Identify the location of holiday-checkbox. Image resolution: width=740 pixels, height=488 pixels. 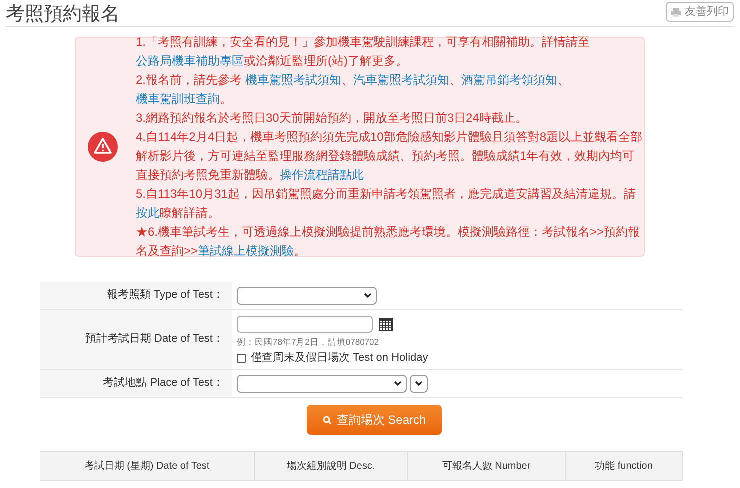
(241, 358).